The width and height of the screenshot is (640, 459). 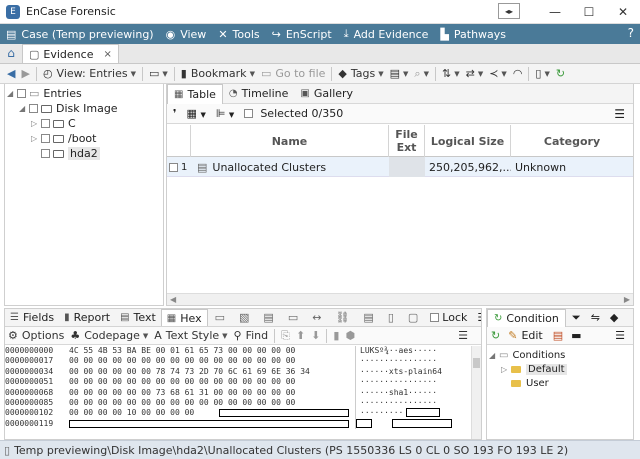 What do you see at coordinates (558, 335) in the screenshot?
I see `new-condition-icon: ▤` at bounding box center [558, 335].